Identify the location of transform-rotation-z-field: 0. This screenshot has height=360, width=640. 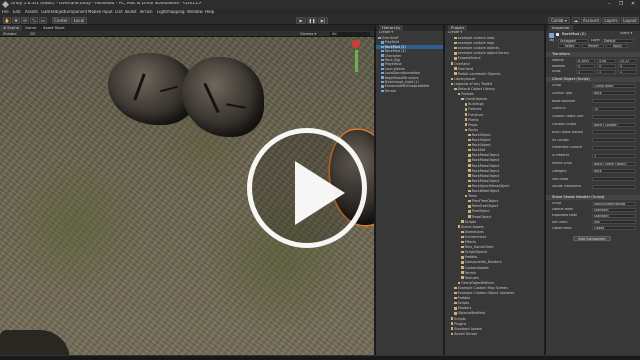
(627, 66).